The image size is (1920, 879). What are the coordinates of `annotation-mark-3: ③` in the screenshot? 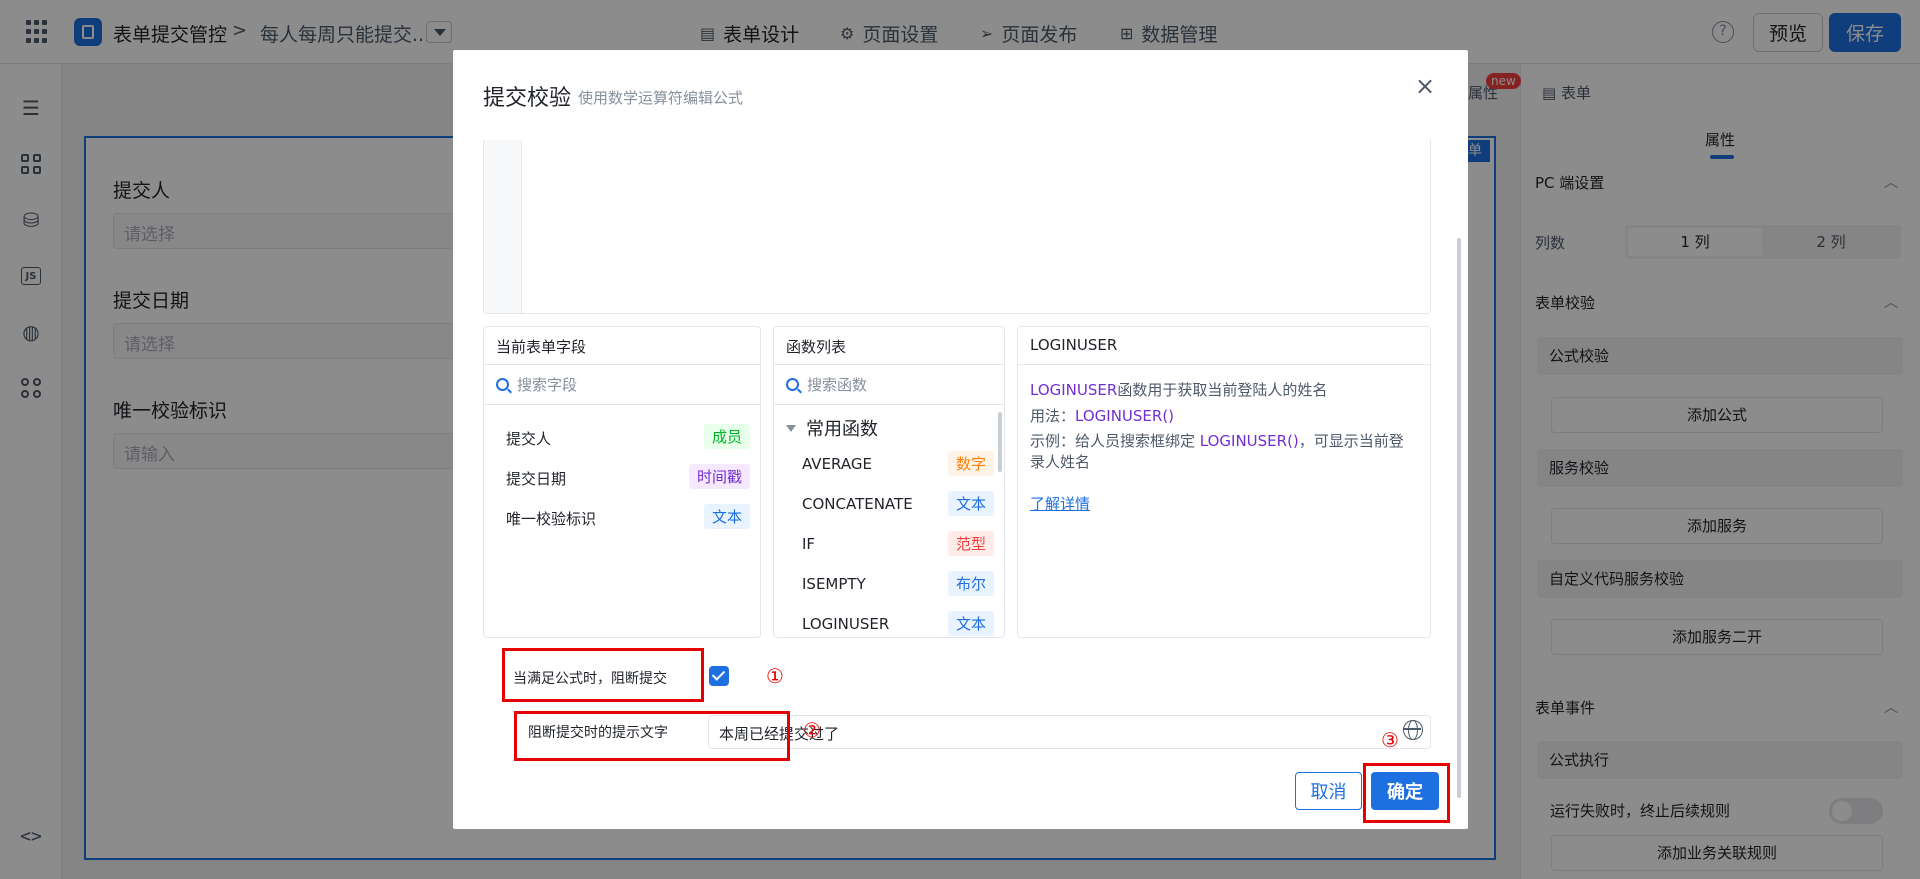 It's located at (1390, 740).